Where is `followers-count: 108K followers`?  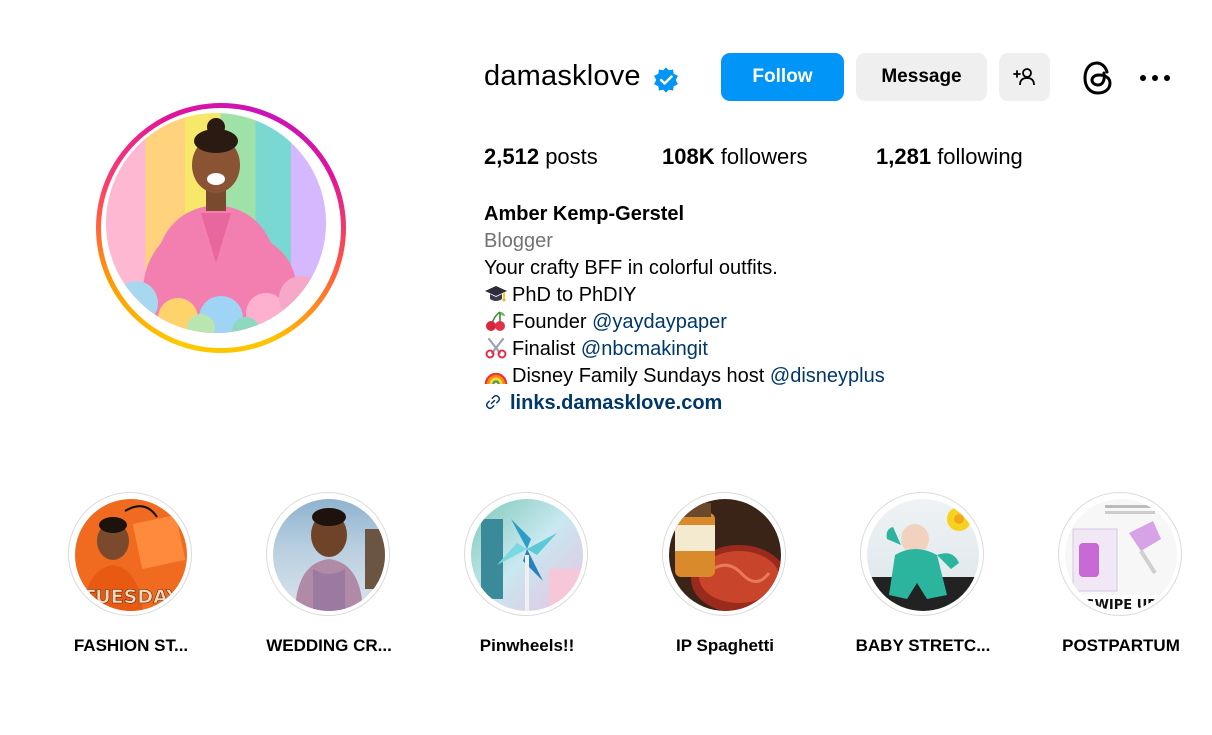
followers-count: 108K followers is located at coordinates (735, 157).